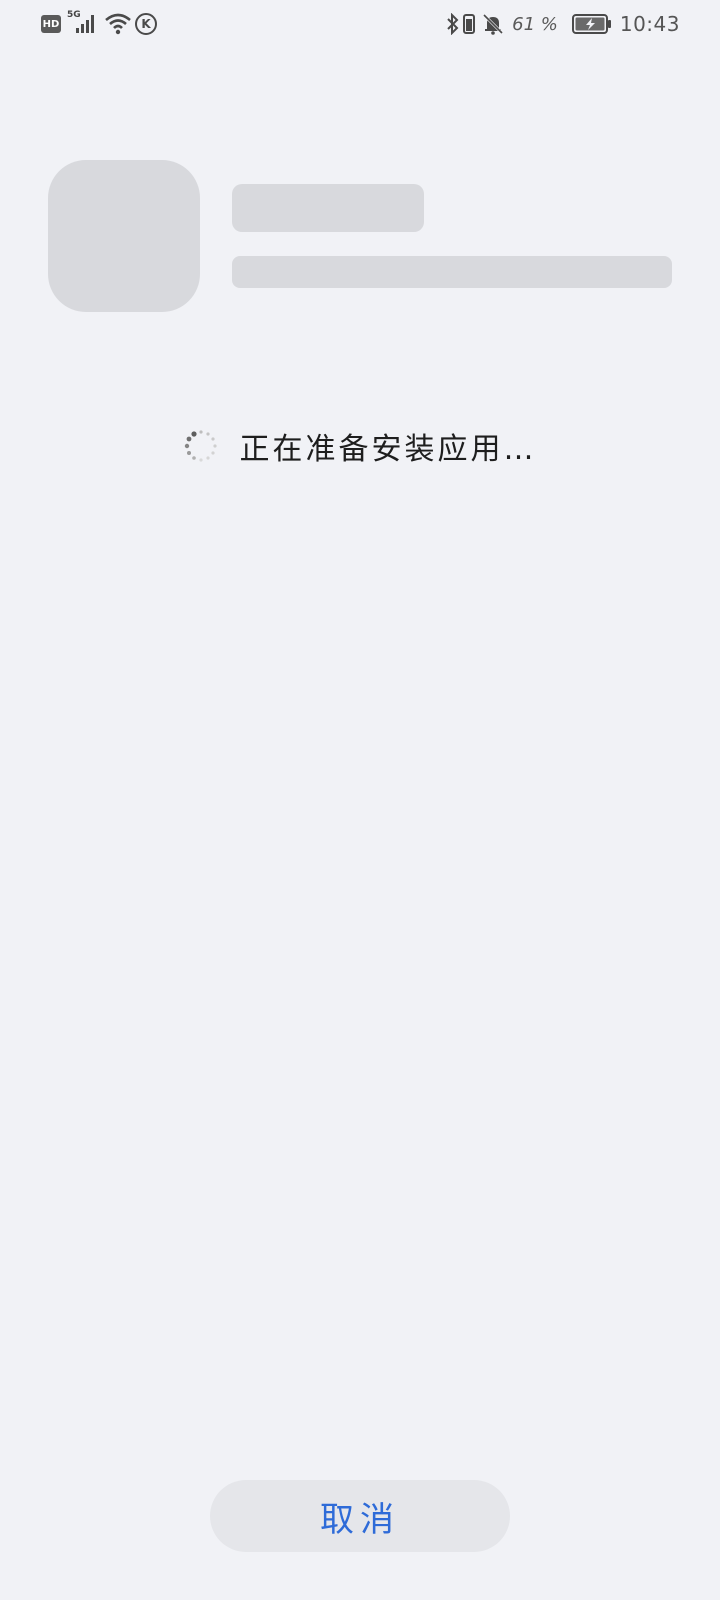 This screenshot has height=1600, width=720. I want to click on battery-percent: 61 %, so click(535, 24).